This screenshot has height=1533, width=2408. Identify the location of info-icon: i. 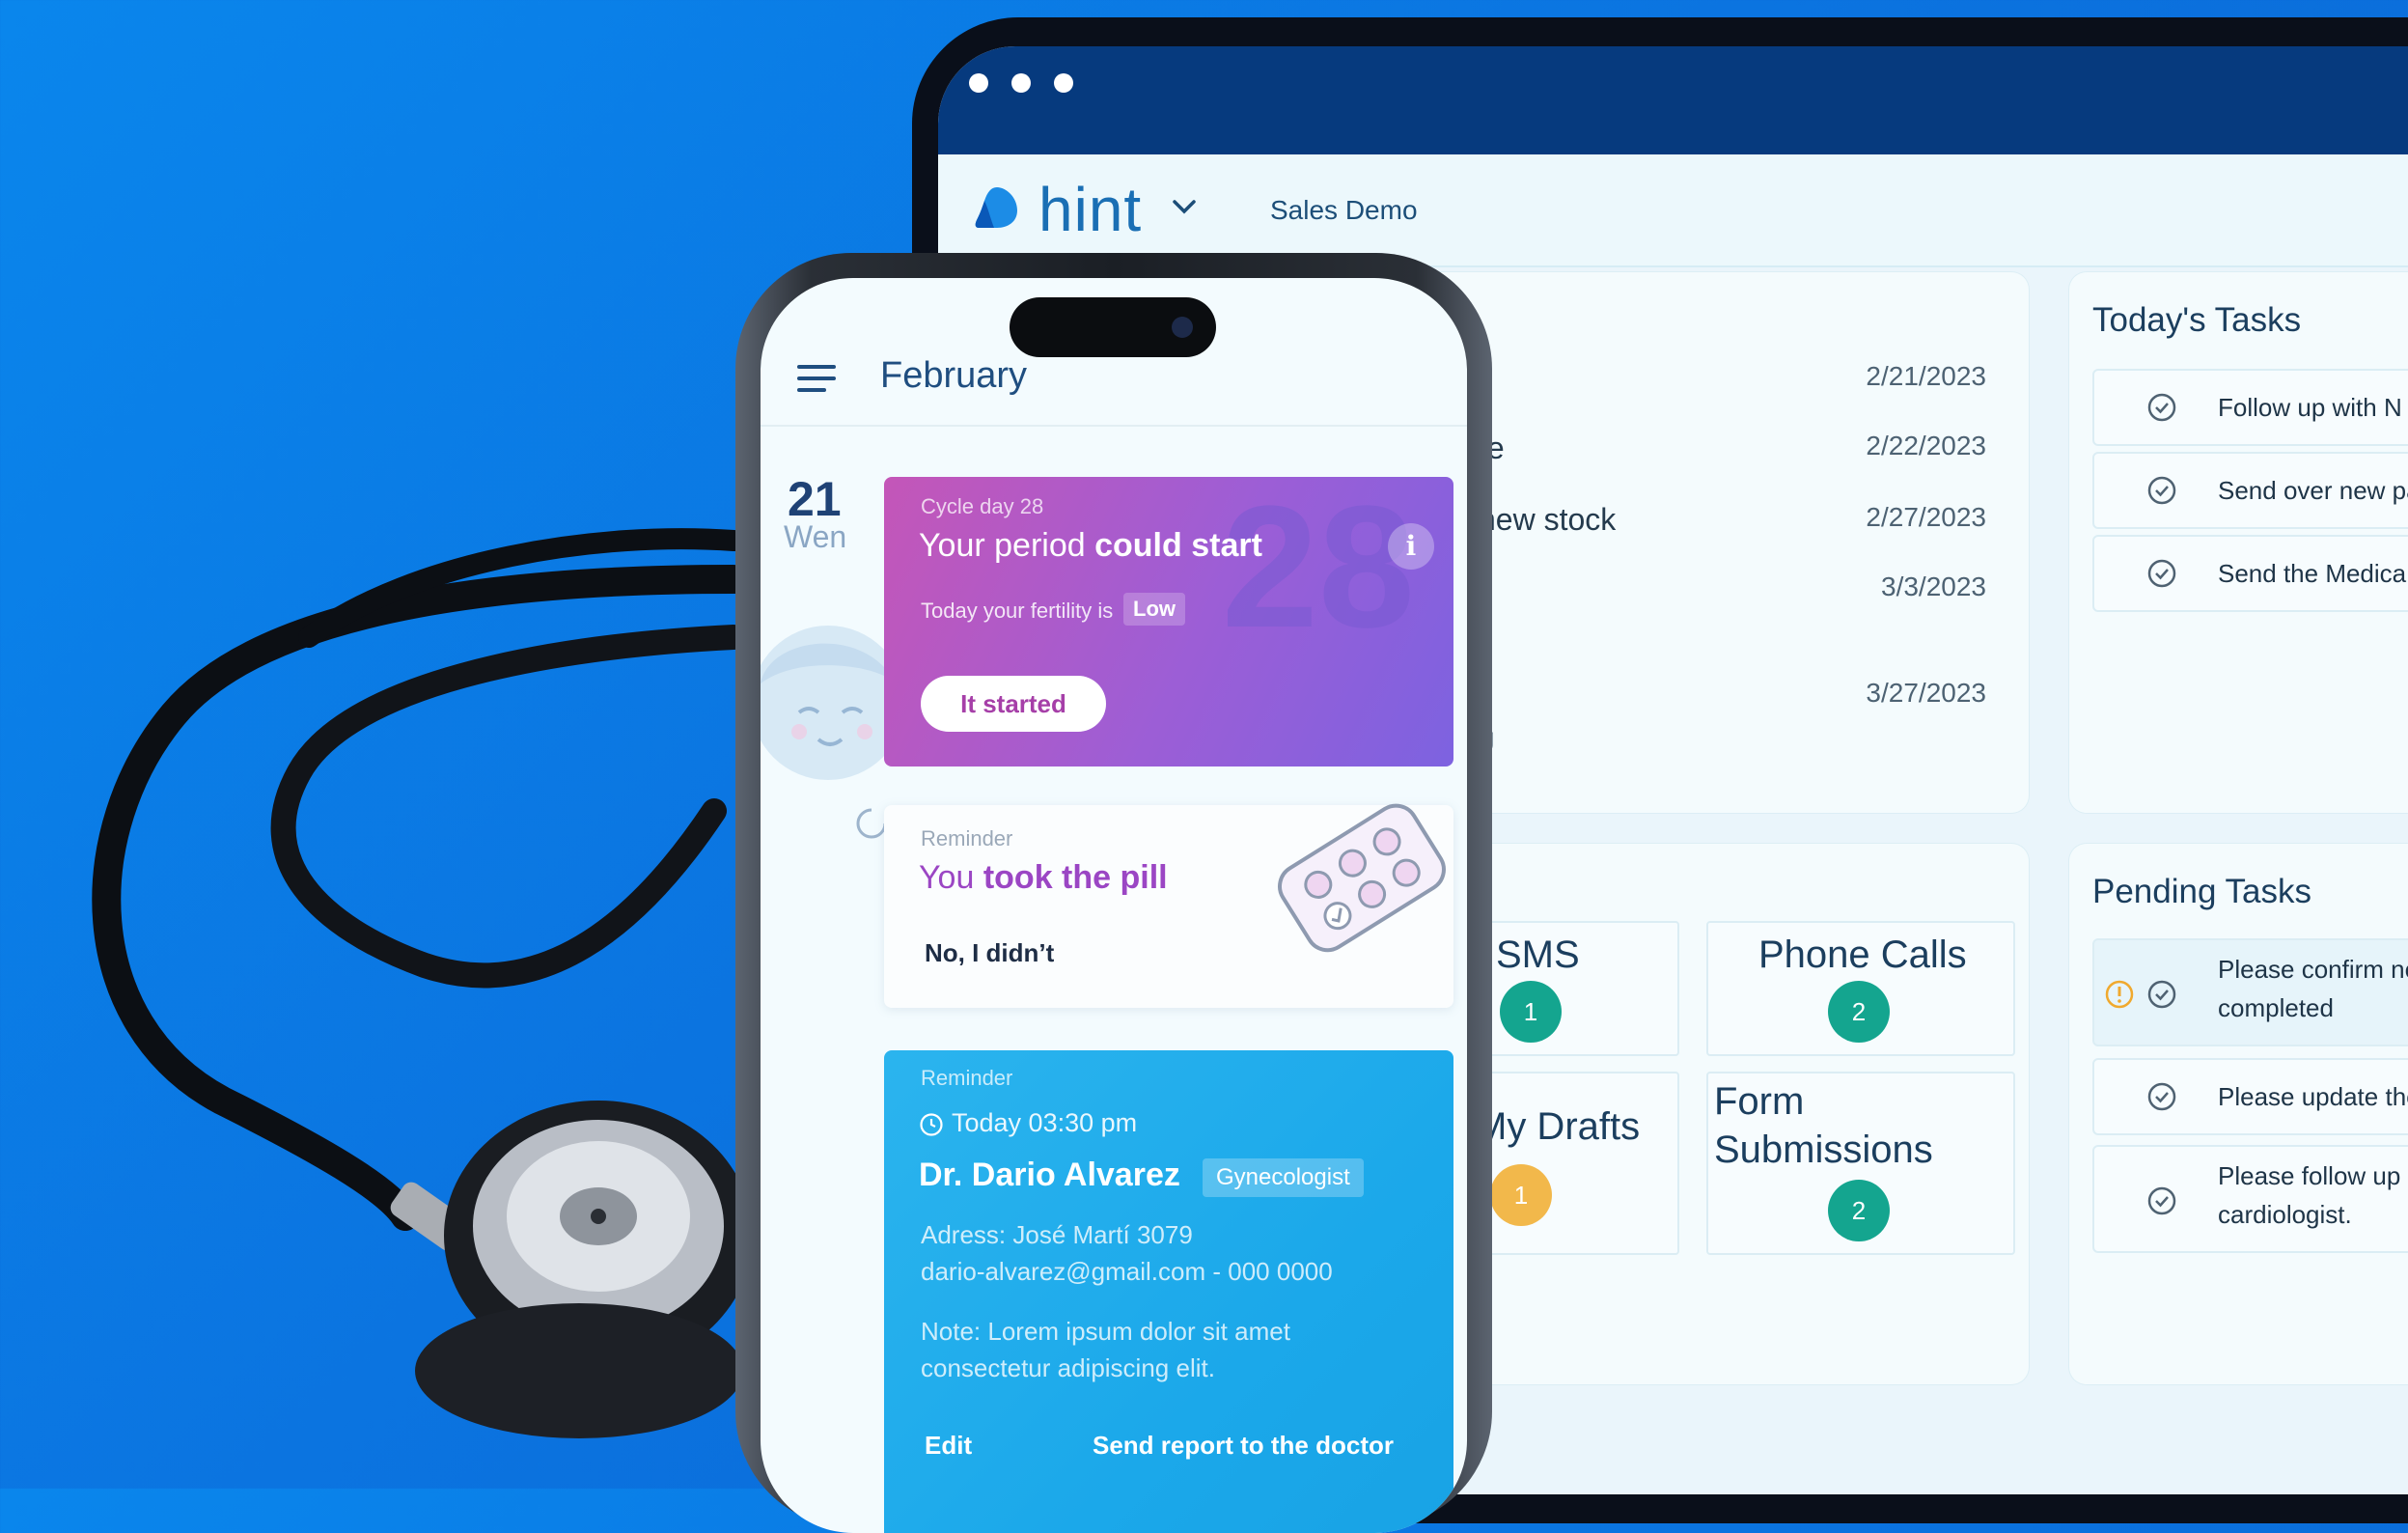
(1411, 546).